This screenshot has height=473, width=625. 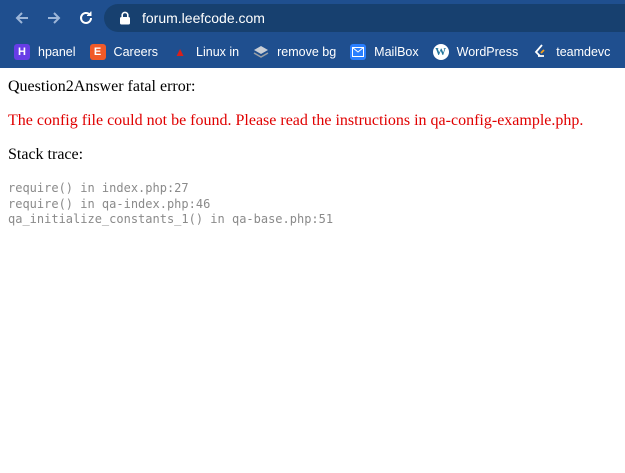 I want to click on bookmark-linux: ▲ Linux in, so click(x=205, y=52).